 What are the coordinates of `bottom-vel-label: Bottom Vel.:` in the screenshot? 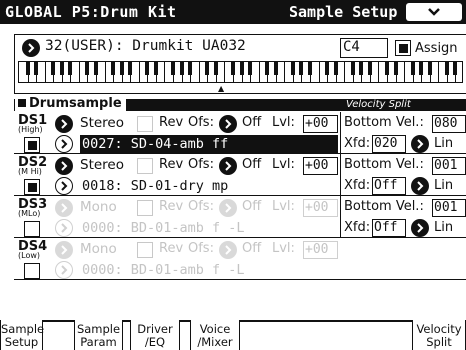 It's located at (384, 206).